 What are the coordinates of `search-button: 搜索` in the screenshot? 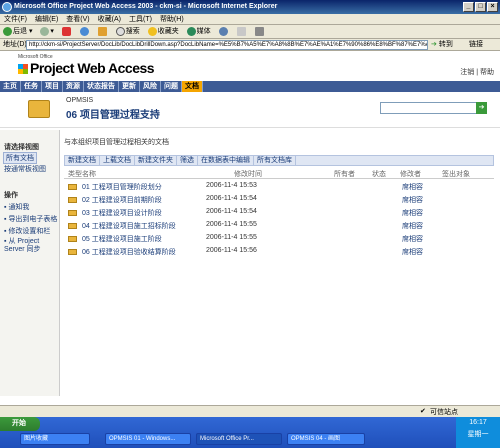 It's located at (128, 32).